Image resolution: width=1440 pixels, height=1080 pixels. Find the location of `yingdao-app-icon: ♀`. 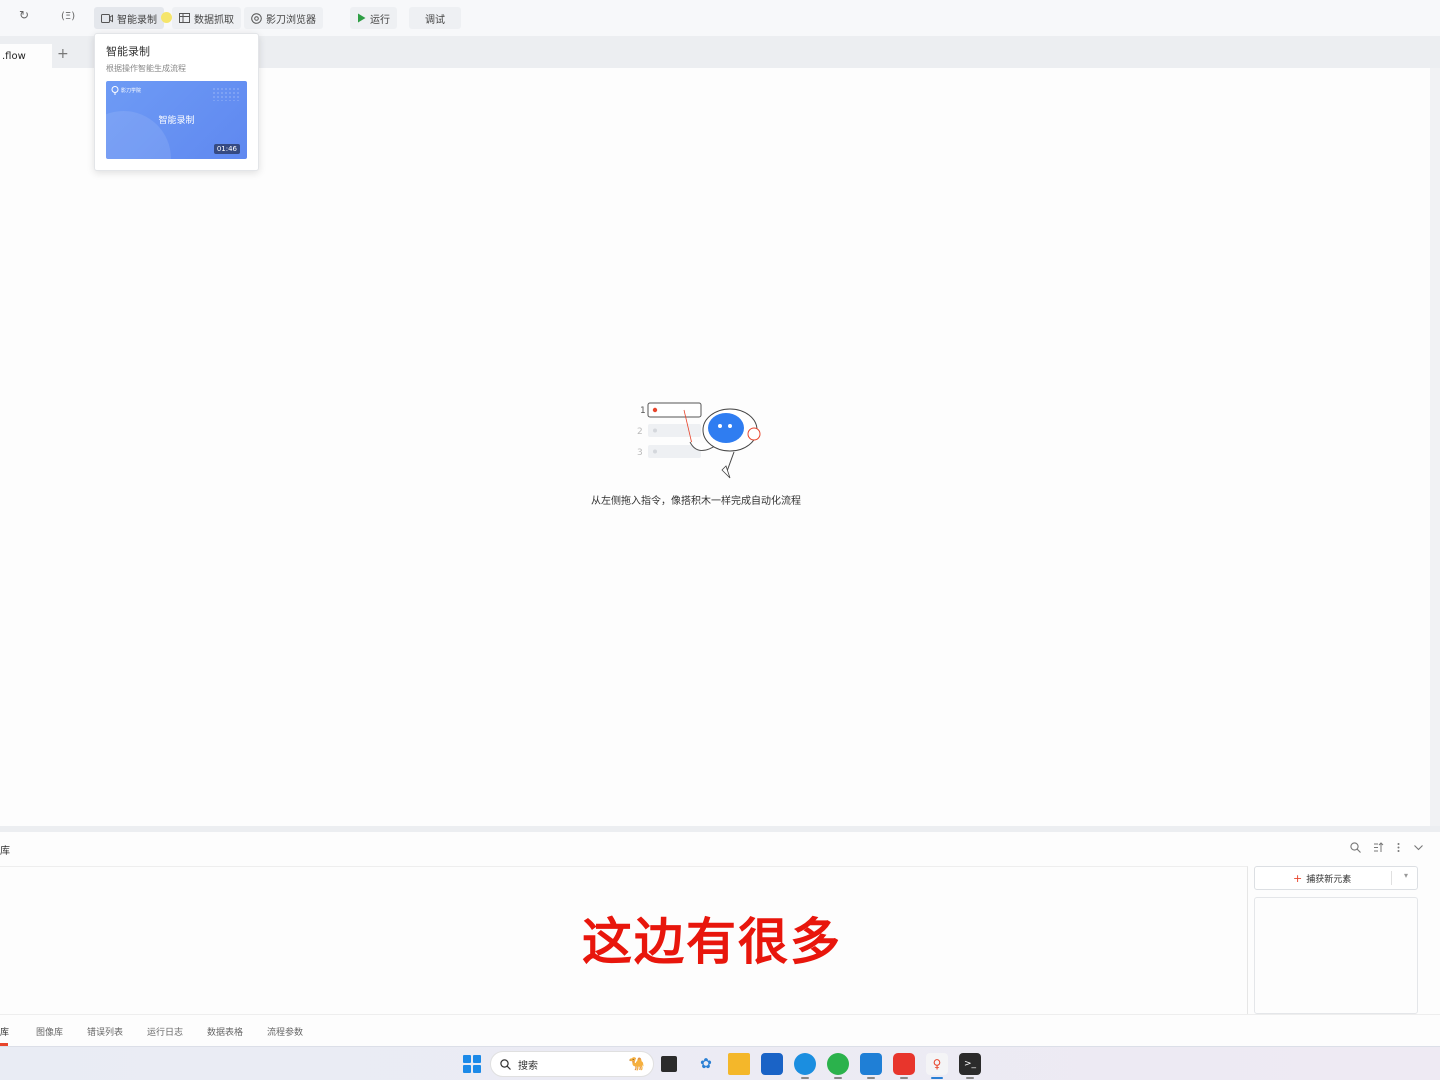

yingdao-app-icon: ♀ is located at coordinates (937, 1064).